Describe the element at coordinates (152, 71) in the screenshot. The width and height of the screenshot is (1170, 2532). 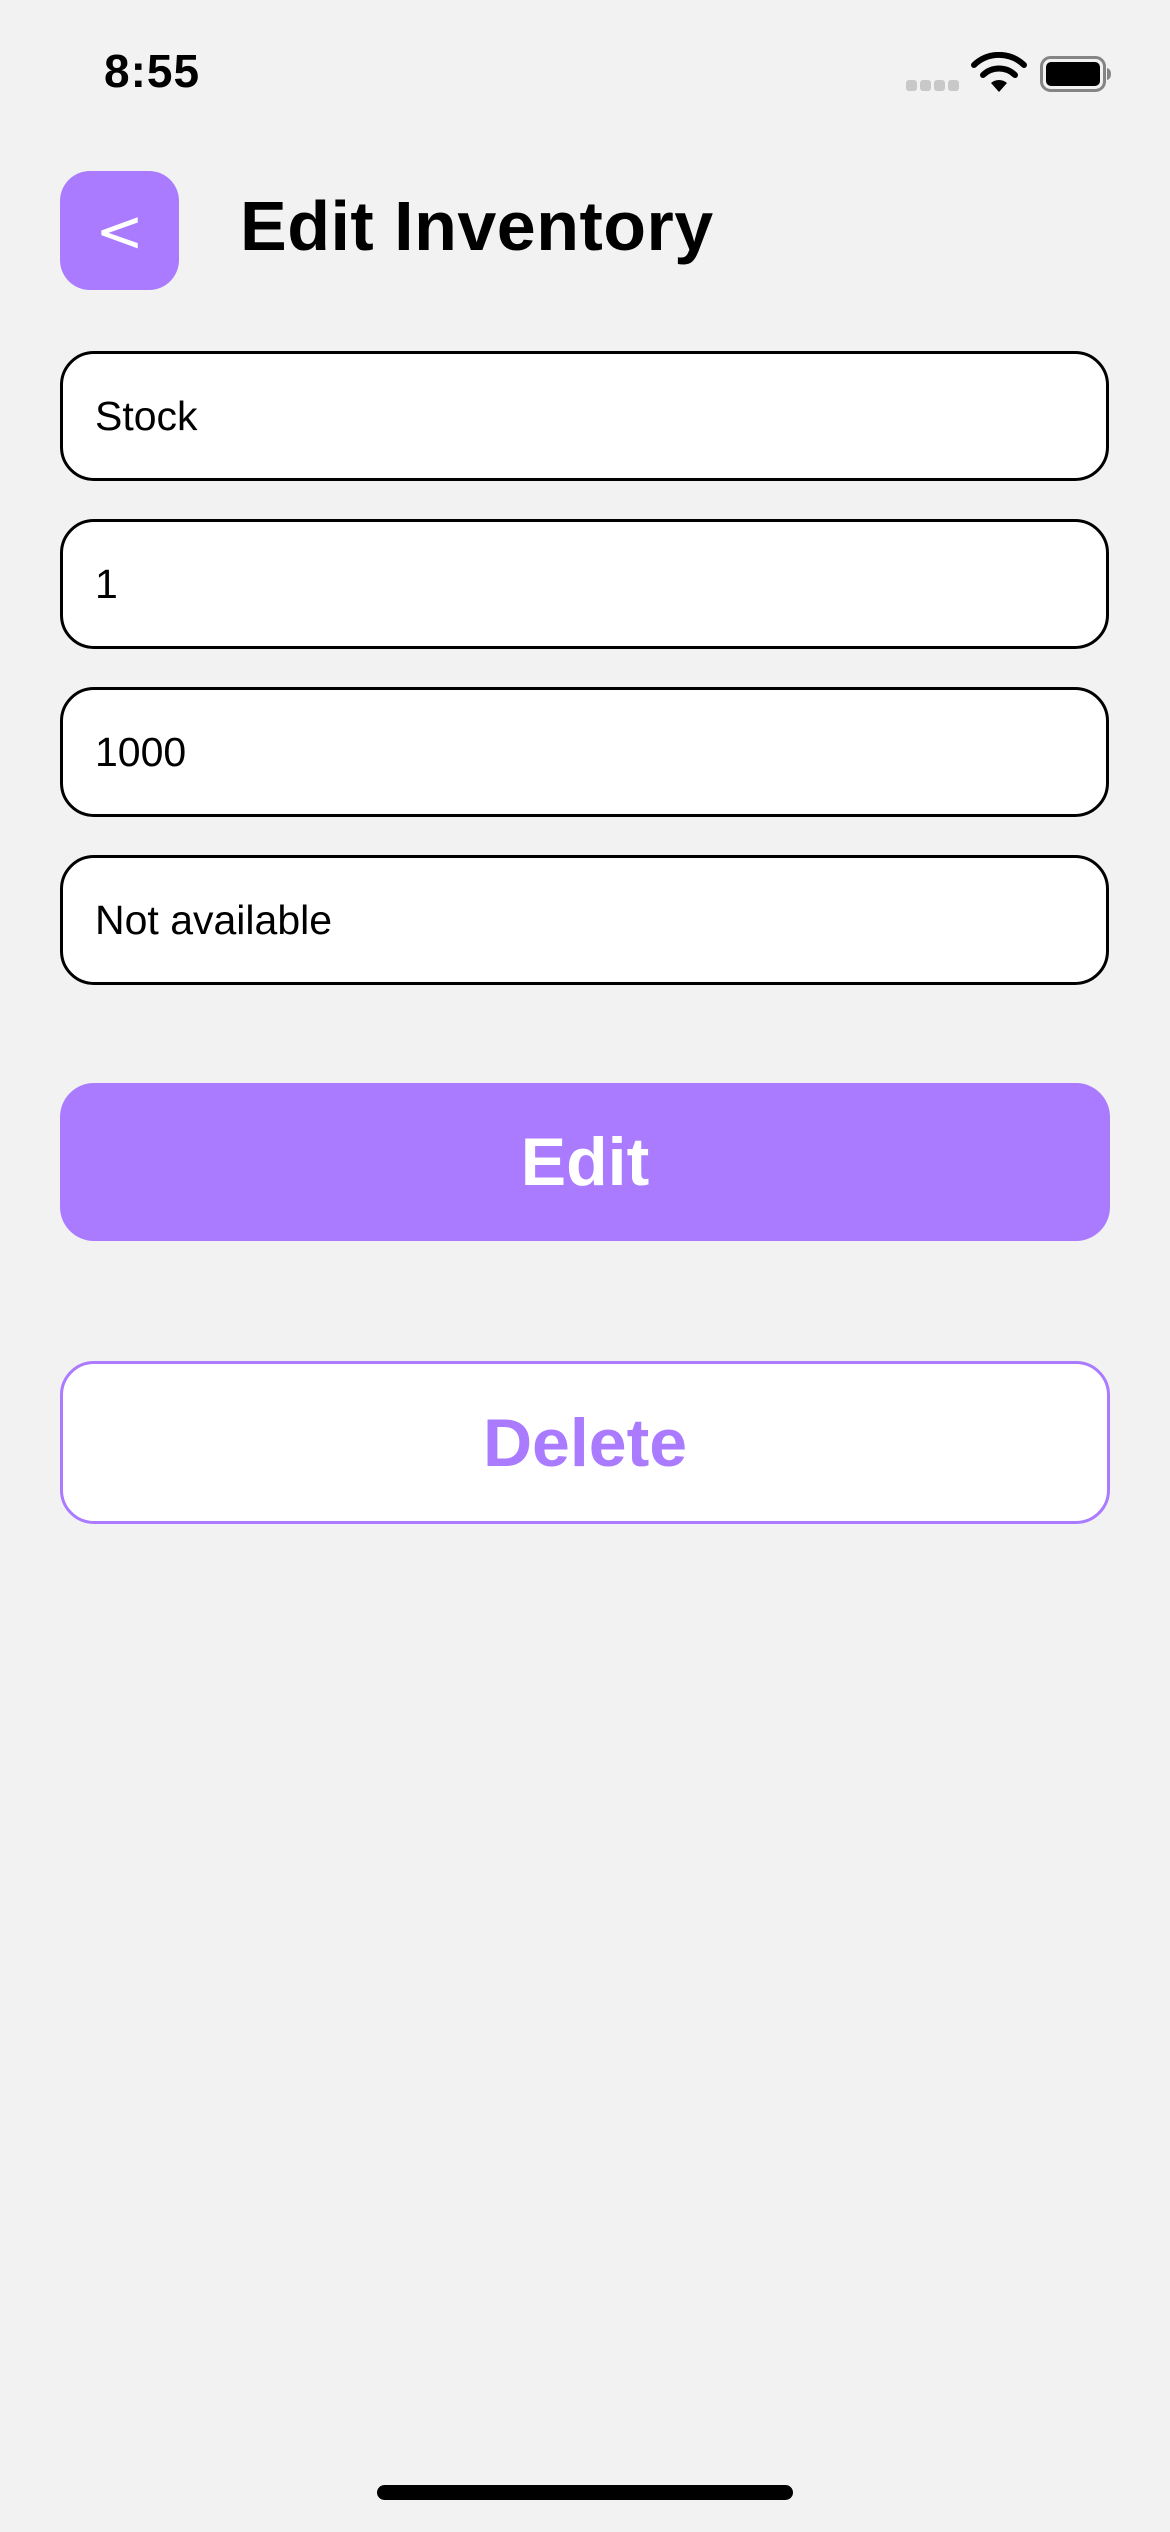
I see `status-time: 8:55` at that location.